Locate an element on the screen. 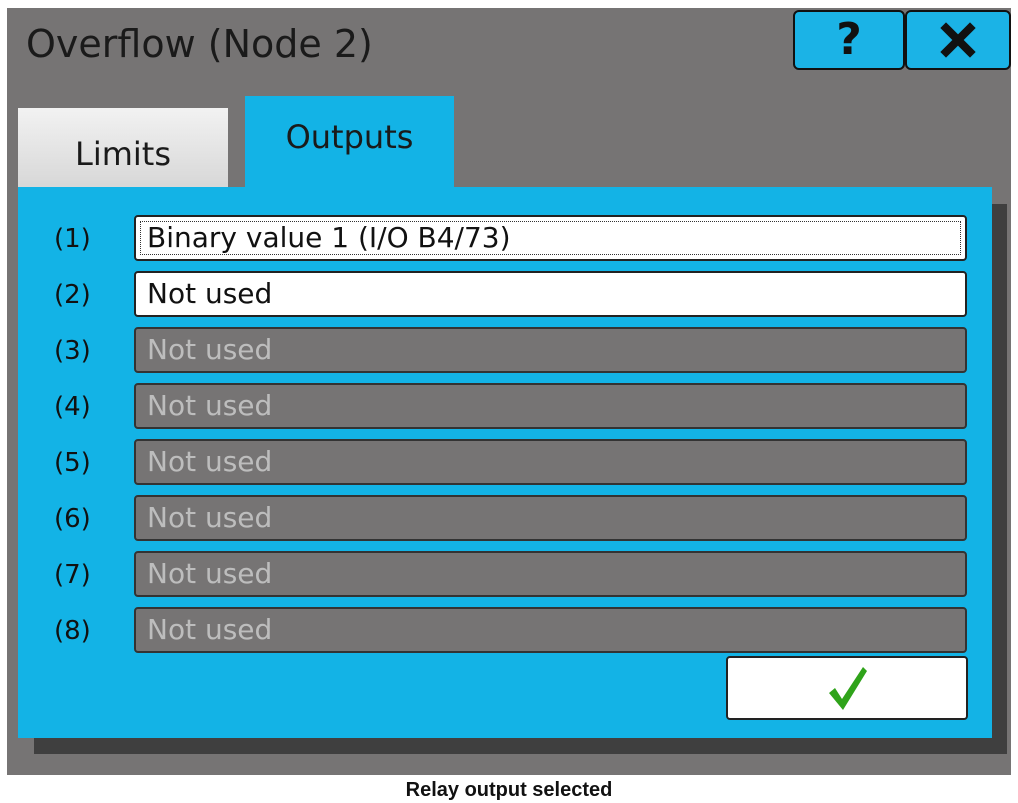  checkmark-icon is located at coordinates (848, 688).